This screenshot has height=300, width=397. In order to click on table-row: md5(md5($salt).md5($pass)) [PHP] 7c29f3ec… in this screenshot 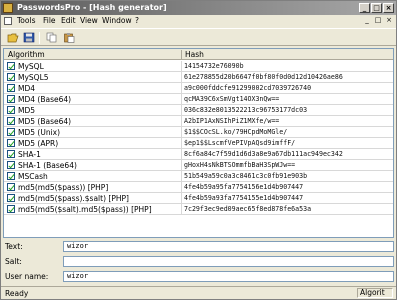, I will do `click(198, 209)`.